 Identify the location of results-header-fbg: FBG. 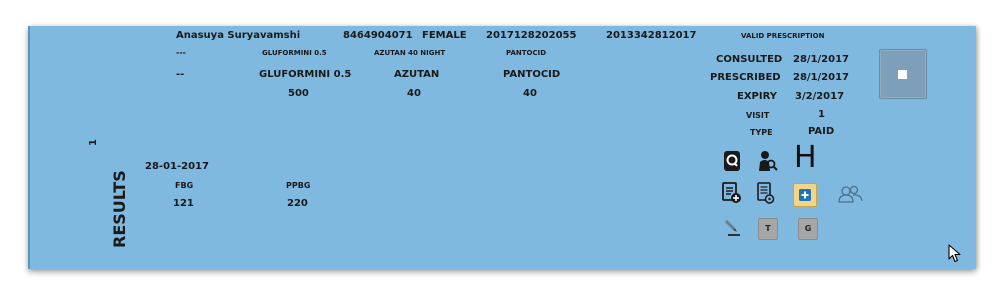
(184, 185).